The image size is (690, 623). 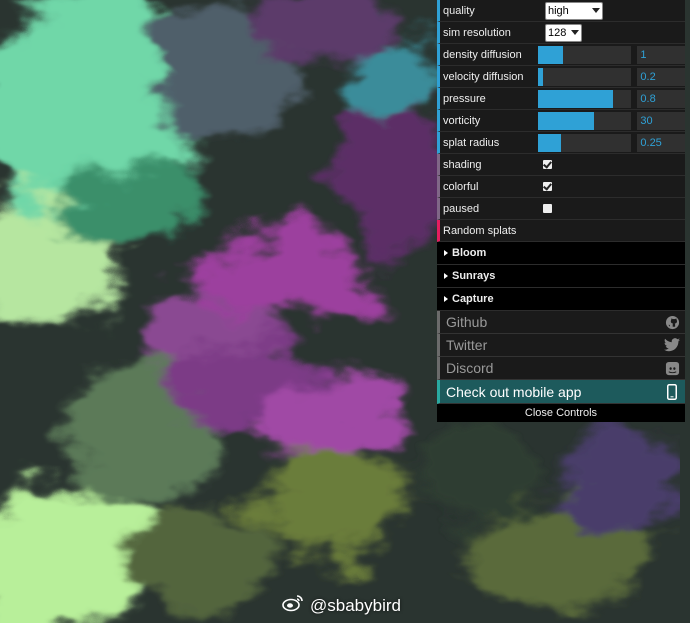 What do you see at coordinates (661, 76) in the screenshot?
I see `velocity-diffusion-input: 0.2` at bounding box center [661, 76].